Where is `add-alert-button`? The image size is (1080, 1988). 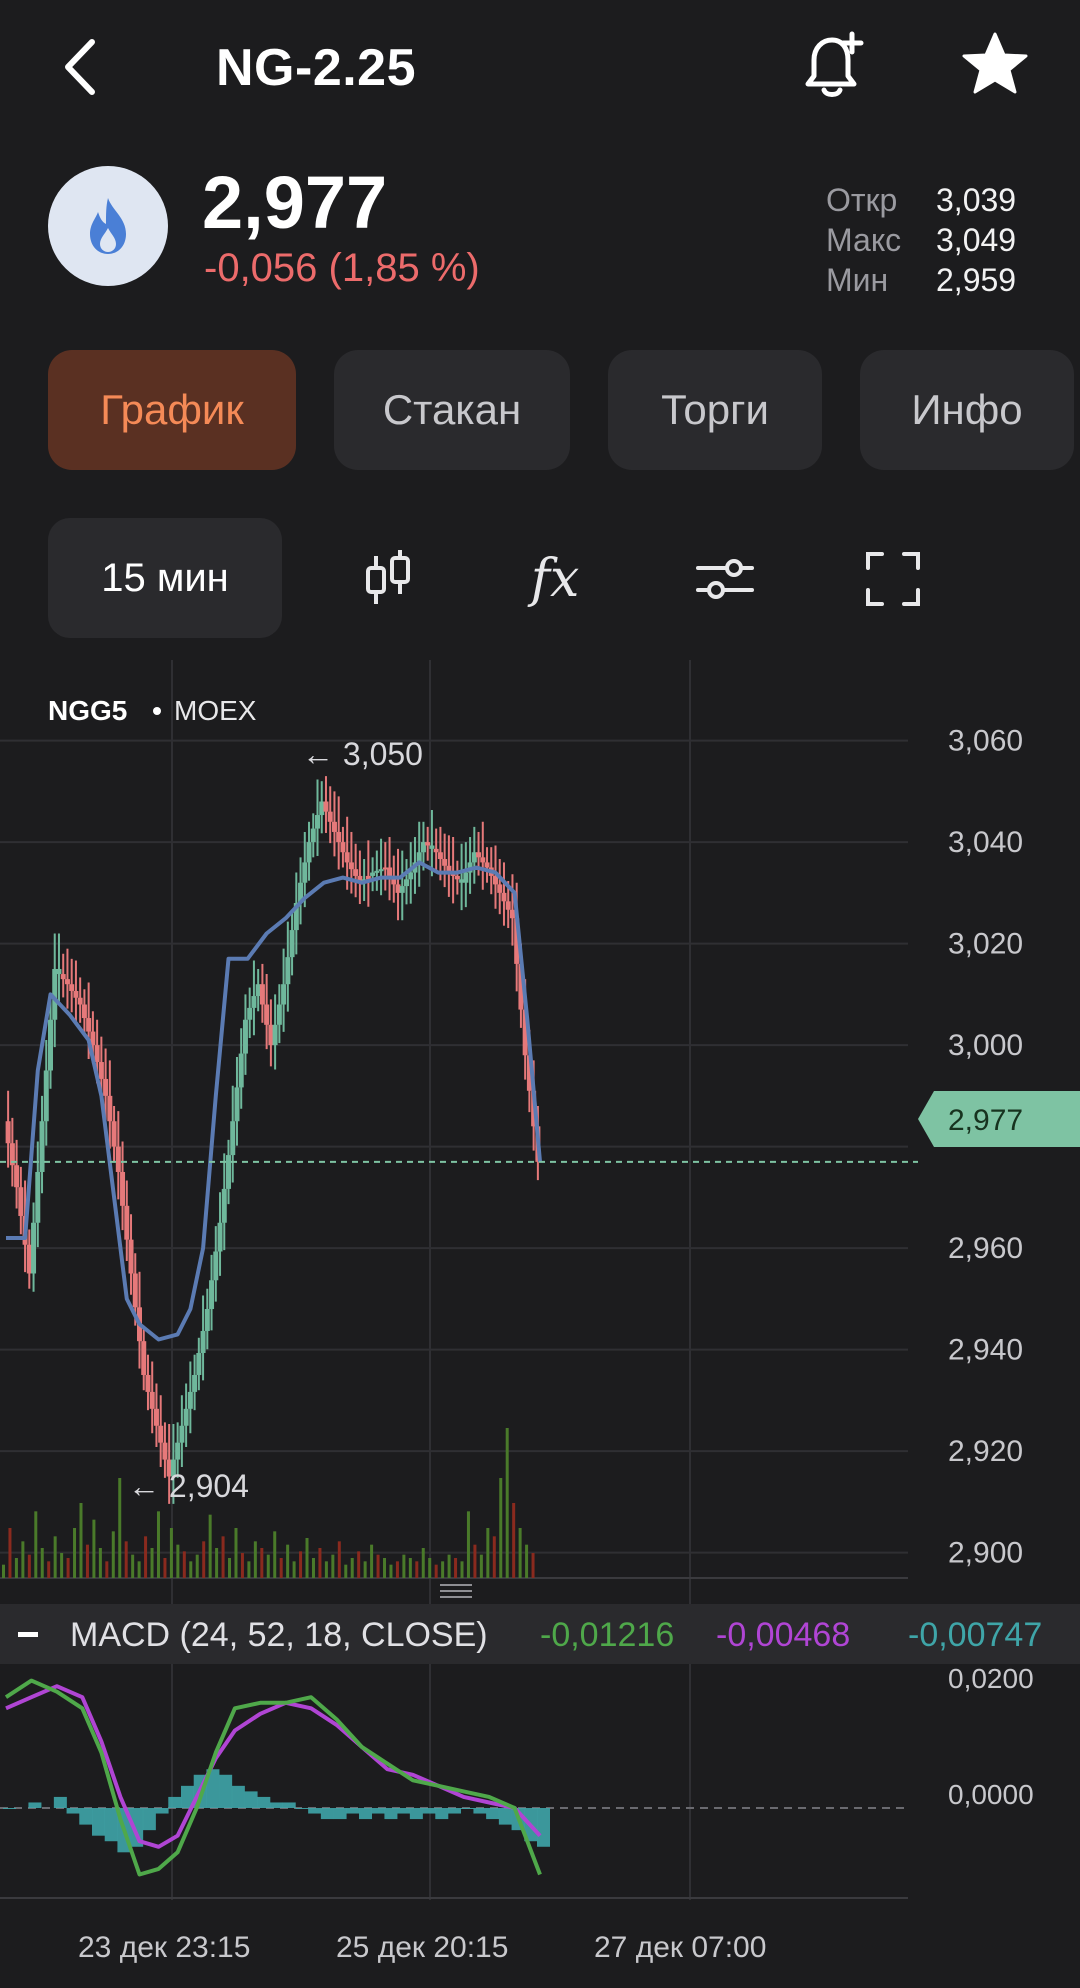 add-alert-button is located at coordinates (832, 66).